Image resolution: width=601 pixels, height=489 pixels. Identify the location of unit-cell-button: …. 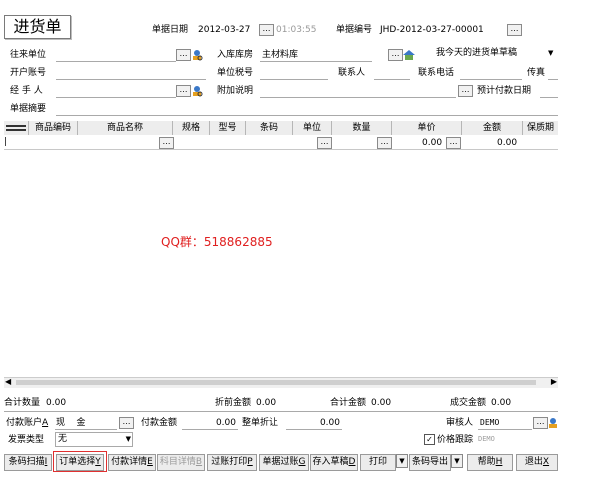
(324, 143).